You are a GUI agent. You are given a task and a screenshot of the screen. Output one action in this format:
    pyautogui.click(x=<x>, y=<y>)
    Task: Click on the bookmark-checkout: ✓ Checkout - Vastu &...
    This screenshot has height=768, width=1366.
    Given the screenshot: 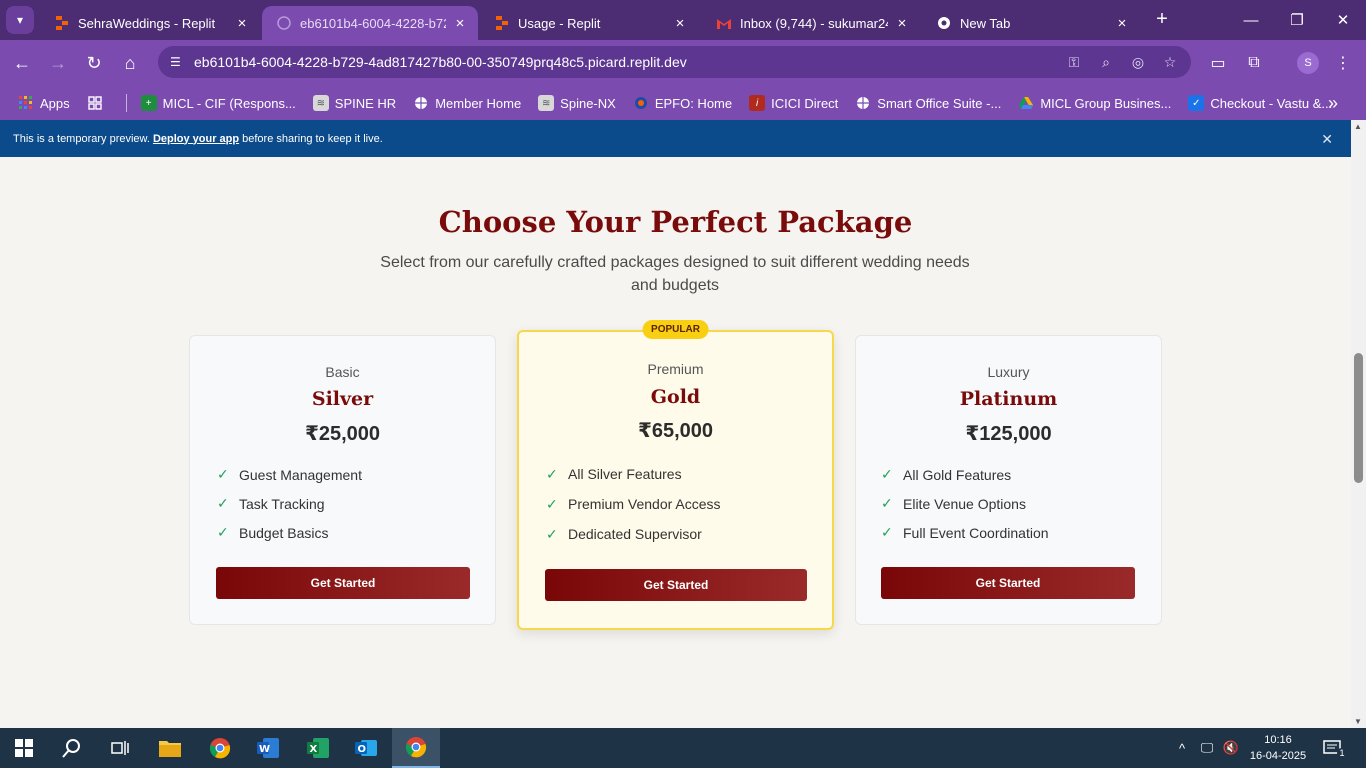 What is the action you would take?
    pyautogui.click(x=1260, y=103)
    